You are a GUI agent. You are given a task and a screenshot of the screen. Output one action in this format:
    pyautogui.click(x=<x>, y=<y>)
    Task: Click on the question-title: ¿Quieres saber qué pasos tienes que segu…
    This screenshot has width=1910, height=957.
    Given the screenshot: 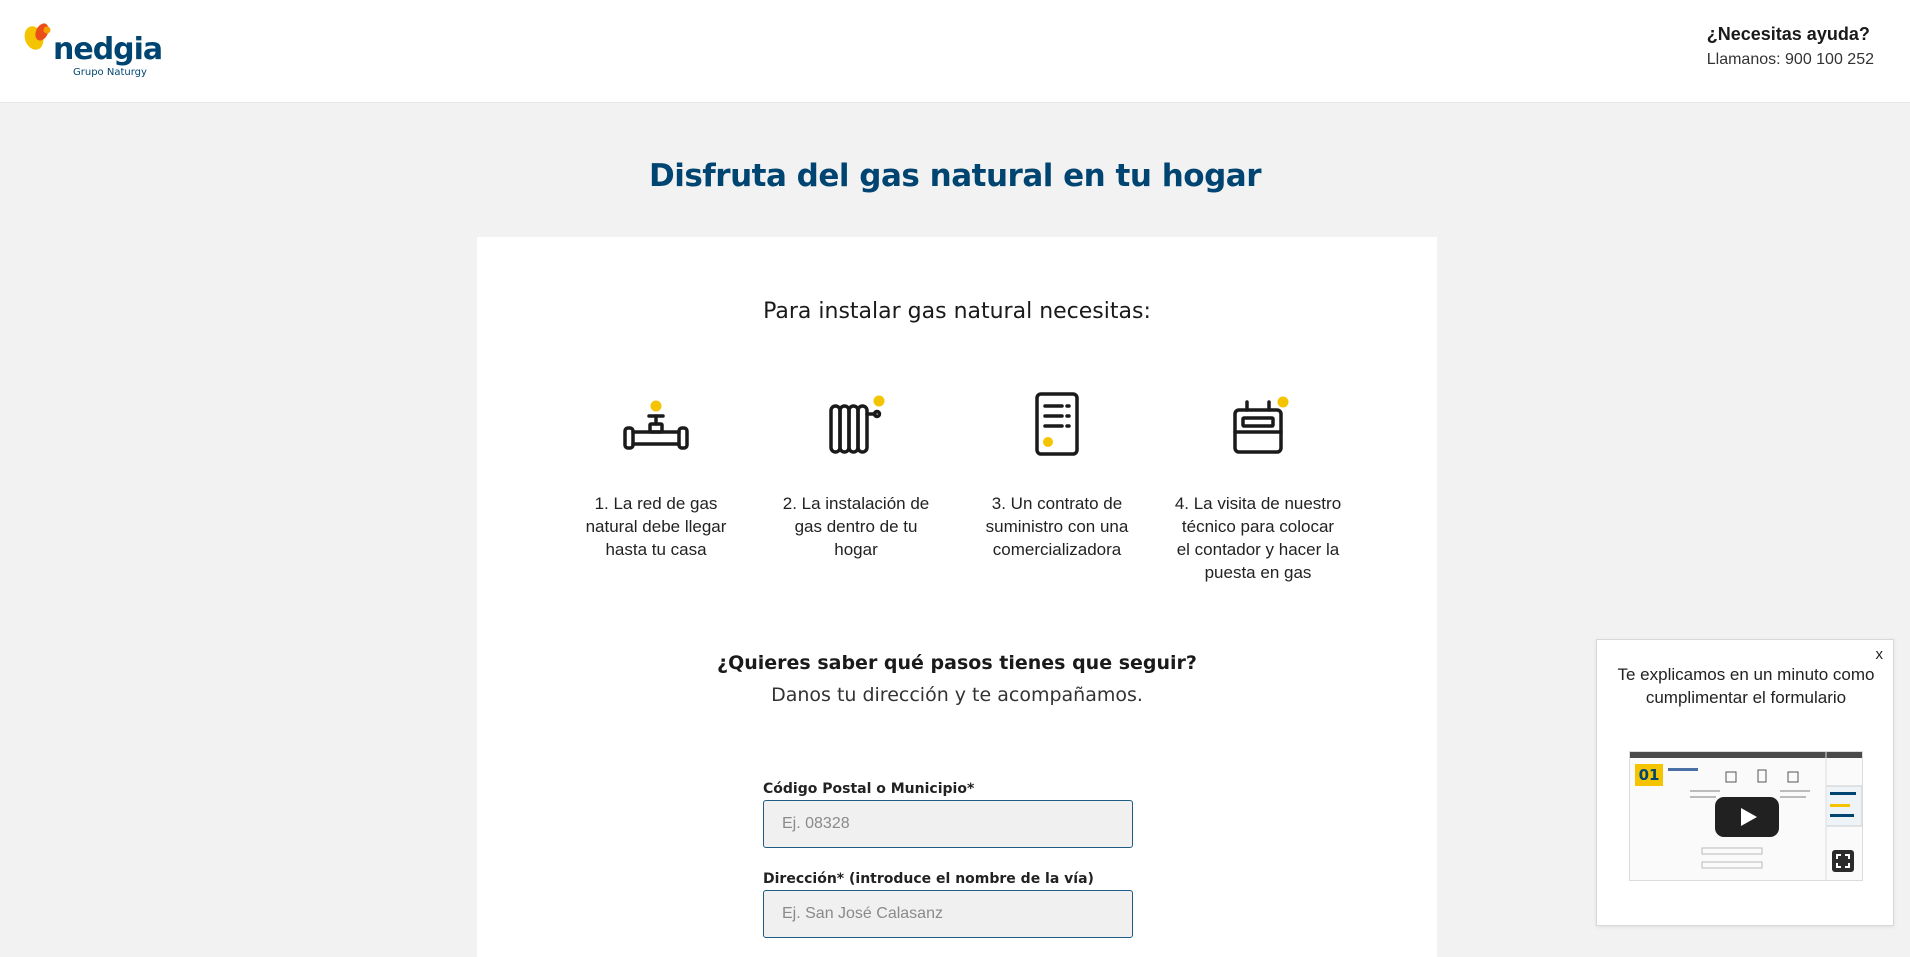 What is the action you would take?
    pyautogui.click(x=957, y=663)
    